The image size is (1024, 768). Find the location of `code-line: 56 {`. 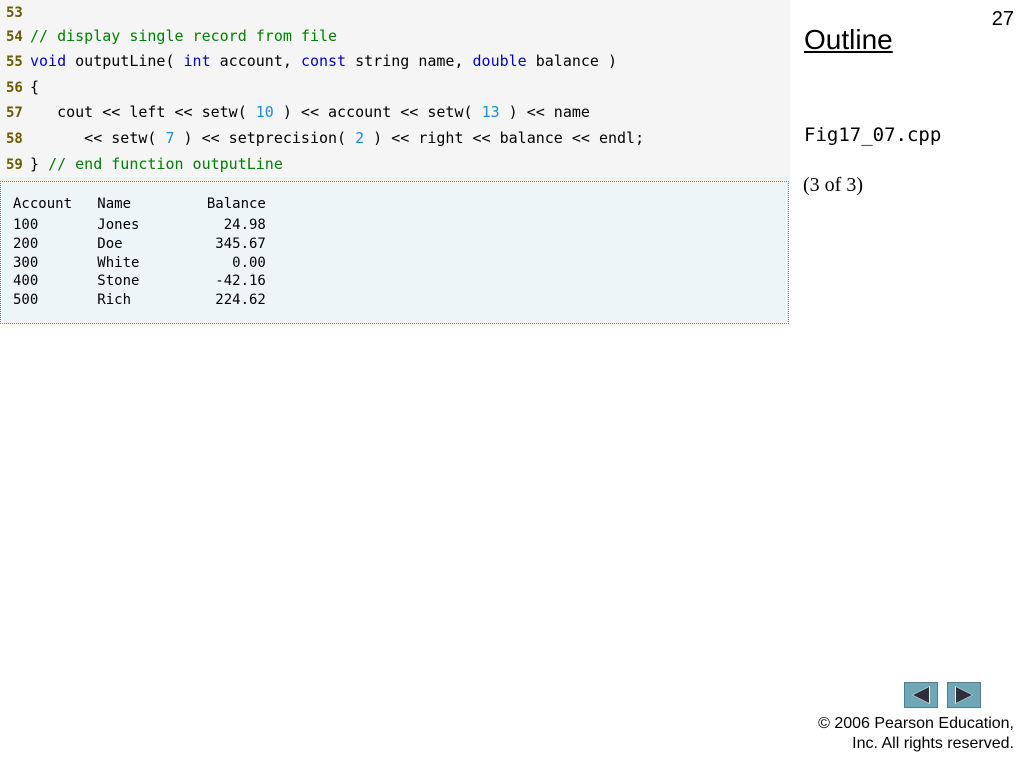

code-line: 56 { is located at coordinates (19, 87).